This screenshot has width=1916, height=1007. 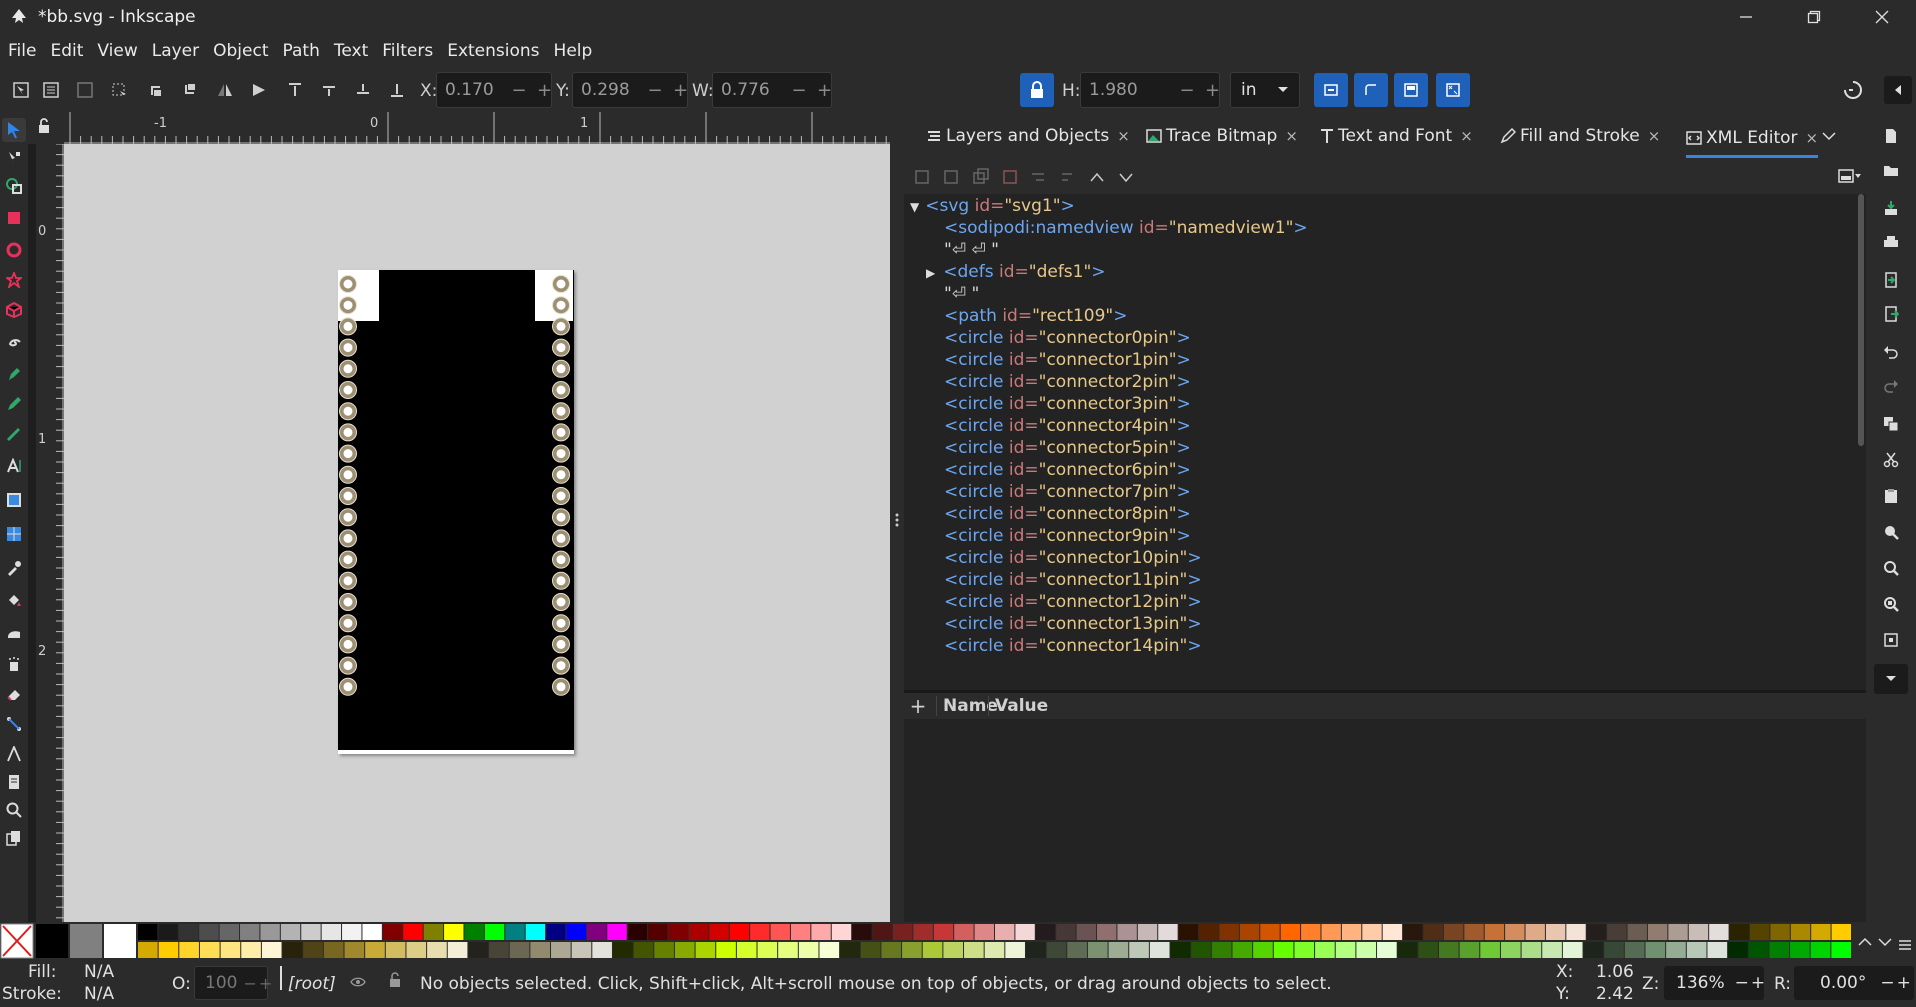 I want to click on duplicate-icon, so click(x=1891, y=424).